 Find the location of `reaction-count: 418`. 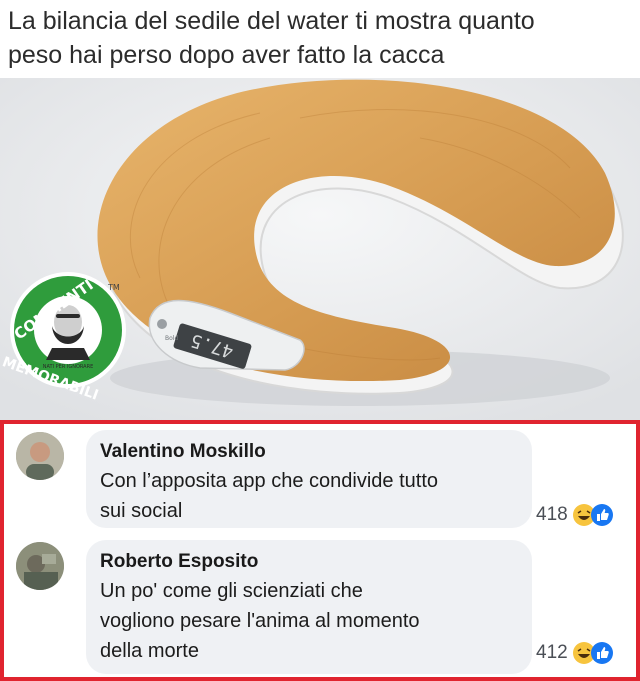

reaction-count: 418 is located at coordinates (552, 514).